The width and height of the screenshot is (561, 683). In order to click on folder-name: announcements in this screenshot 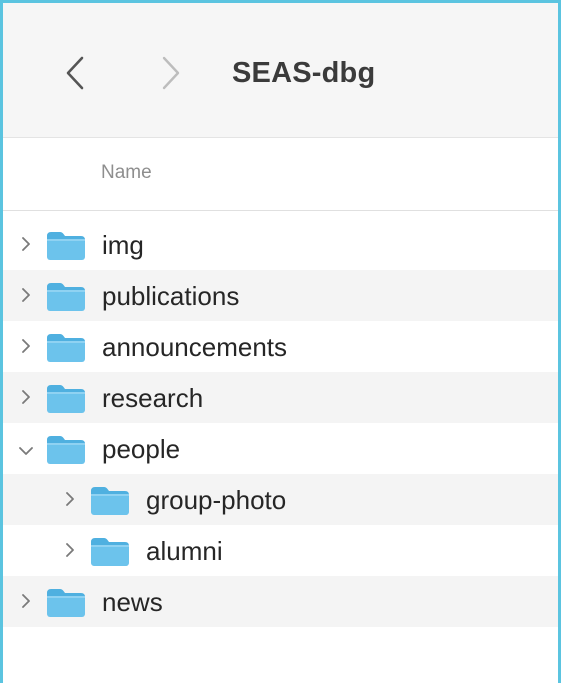, I will do `click(195, 347)`.